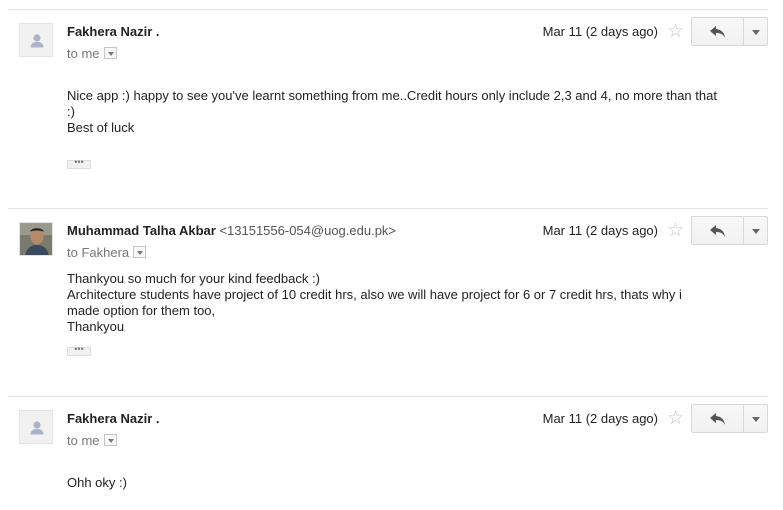 The width and height of the screenshot is (783, 510). I want to click on body-line: Best of luck, so click(101, 127).